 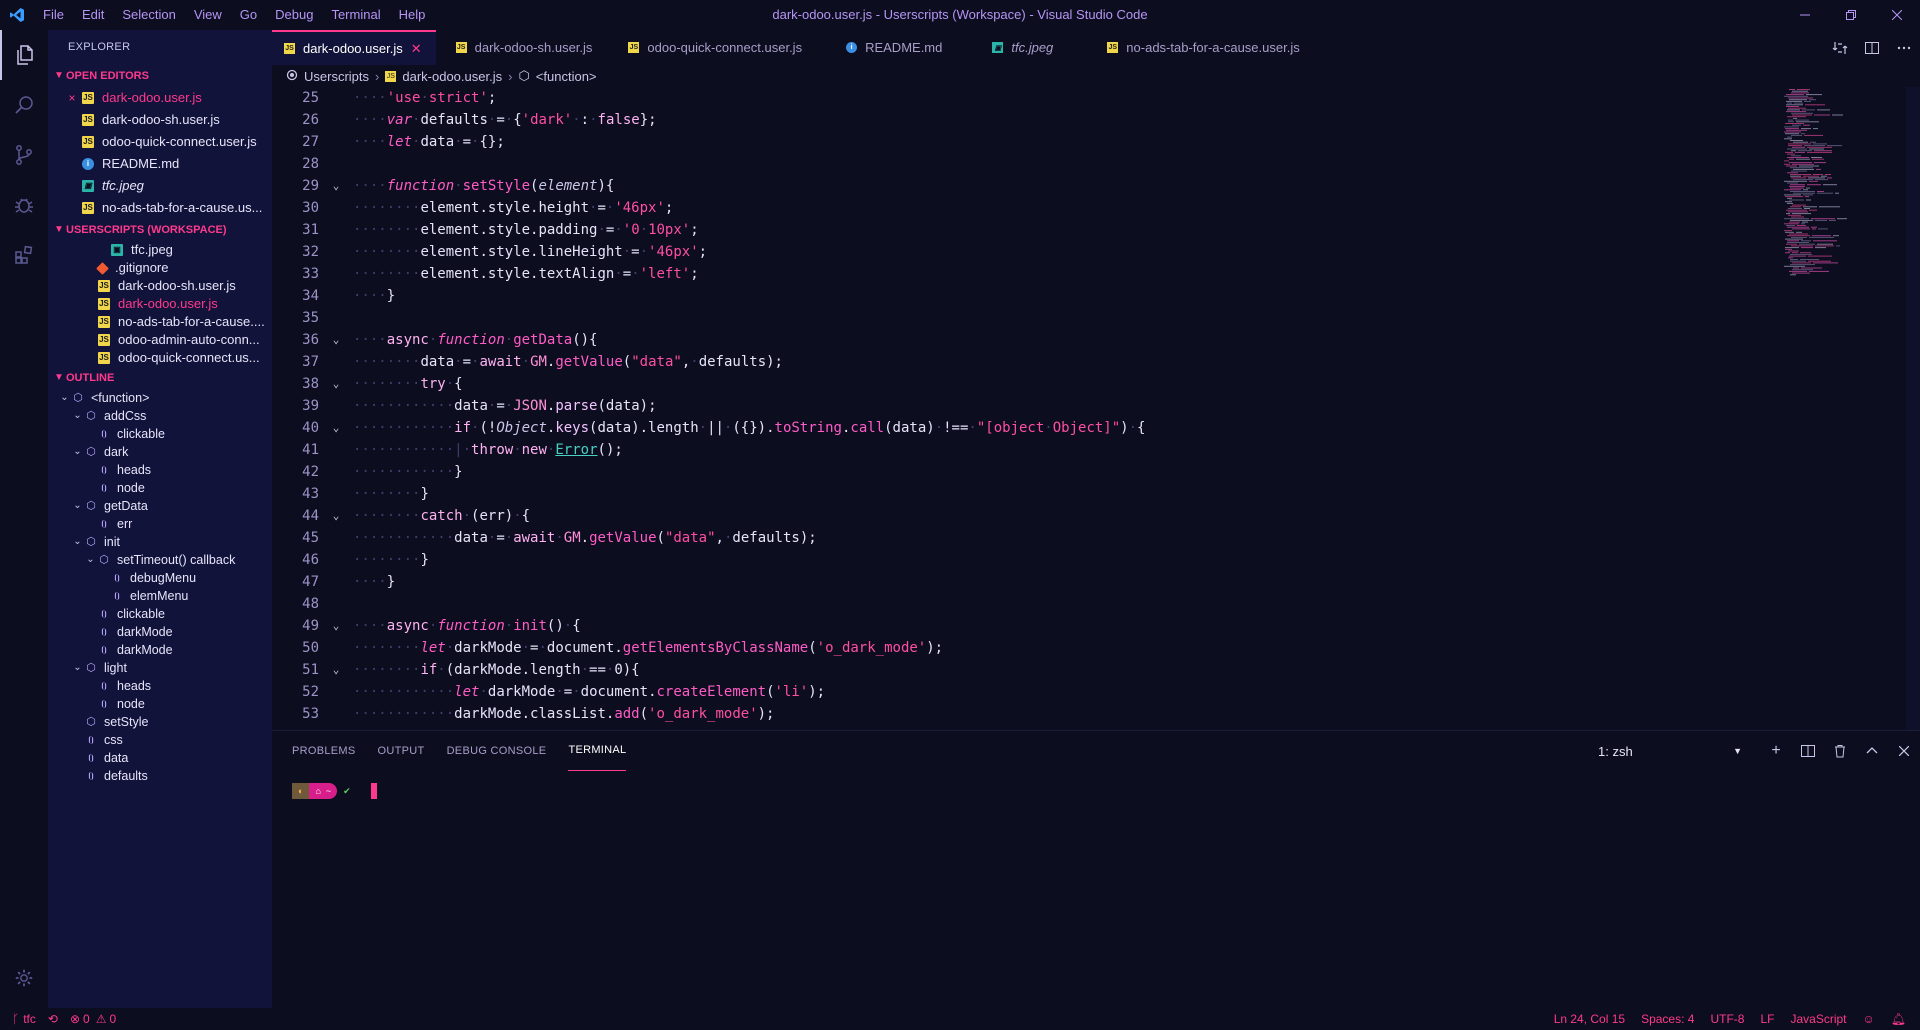 I want to click on code-line: 43 ········}, so click(x=1027, y=494).